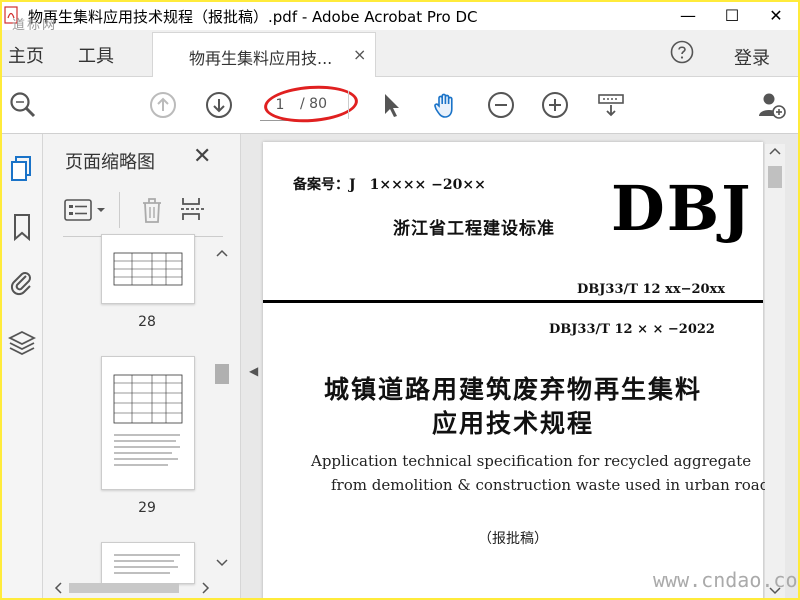 Image resolution: width=800 pixels, height=600 pixels. I want to click on close-icon: ✕, so click(776, 15).